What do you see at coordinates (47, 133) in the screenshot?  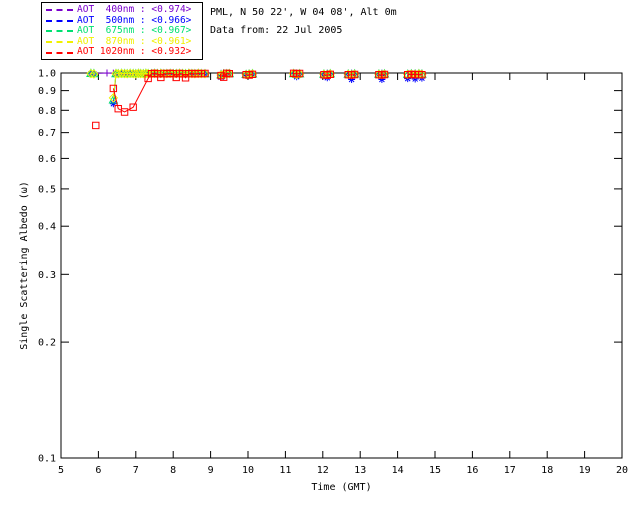 I see `svg-text: 0.7` at bounding box center [47, 133].